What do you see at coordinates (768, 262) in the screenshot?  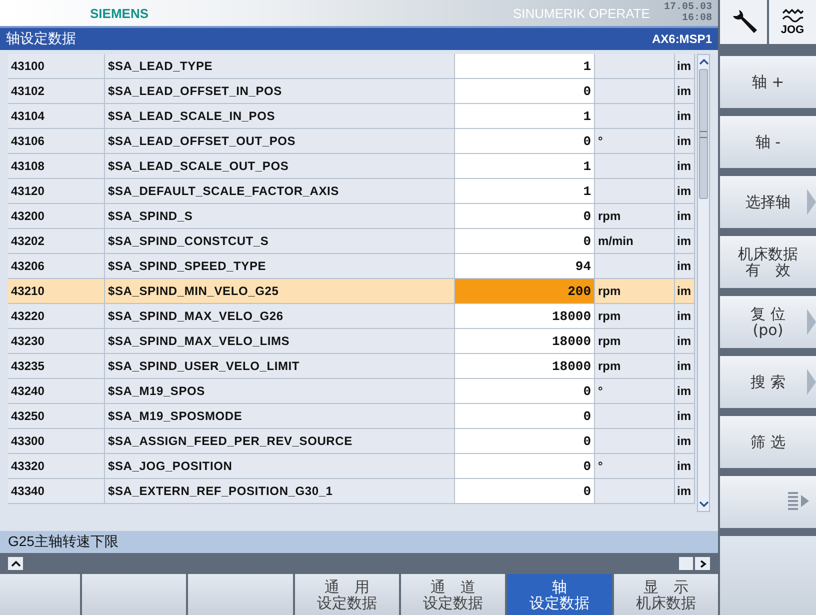 I see `softkey: 机床数据 有 效` at bounding box center [768, 262].